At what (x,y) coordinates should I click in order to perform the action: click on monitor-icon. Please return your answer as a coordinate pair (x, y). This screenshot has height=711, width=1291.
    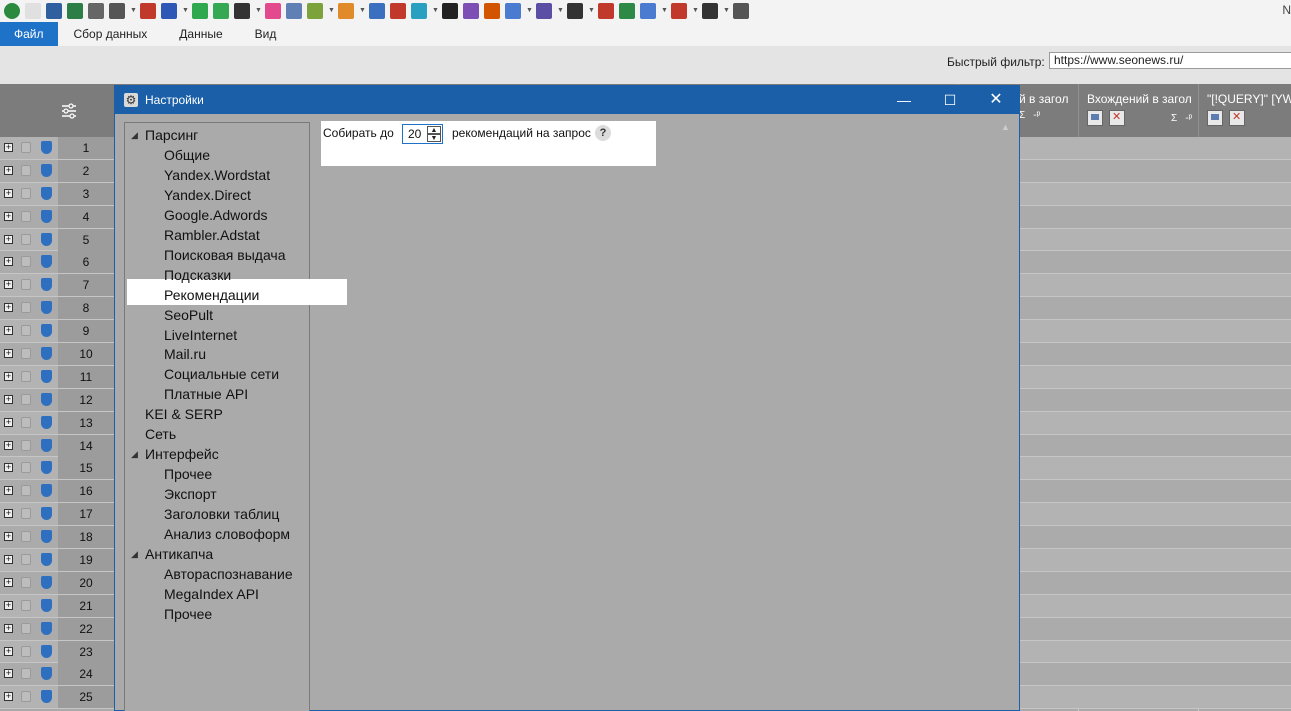
    Looking at the image, I should click on (419, 11).